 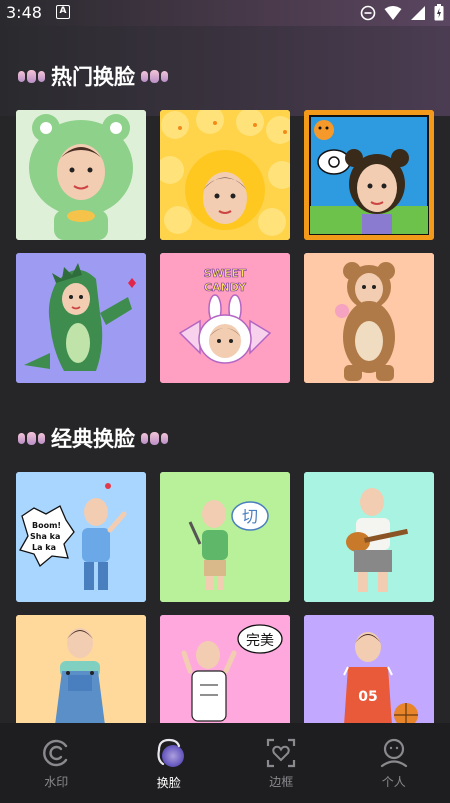 I want to click on status-bar: 3:48 A, so click(x=225, y=13).